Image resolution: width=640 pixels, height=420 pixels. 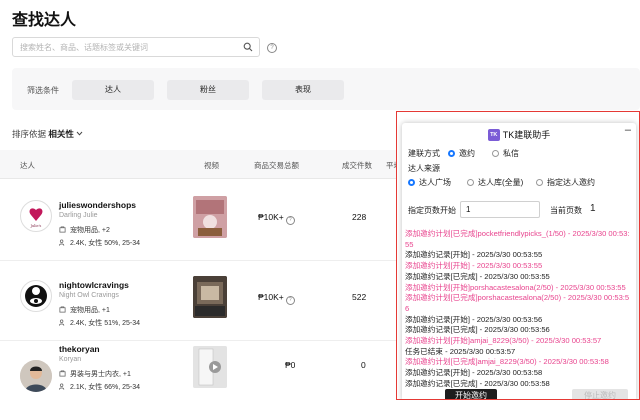 What do you see at coordinates (78, 215) in the screenshot?
I see `creator-nickname: Darling Julie` at bounding box center [78, 215].